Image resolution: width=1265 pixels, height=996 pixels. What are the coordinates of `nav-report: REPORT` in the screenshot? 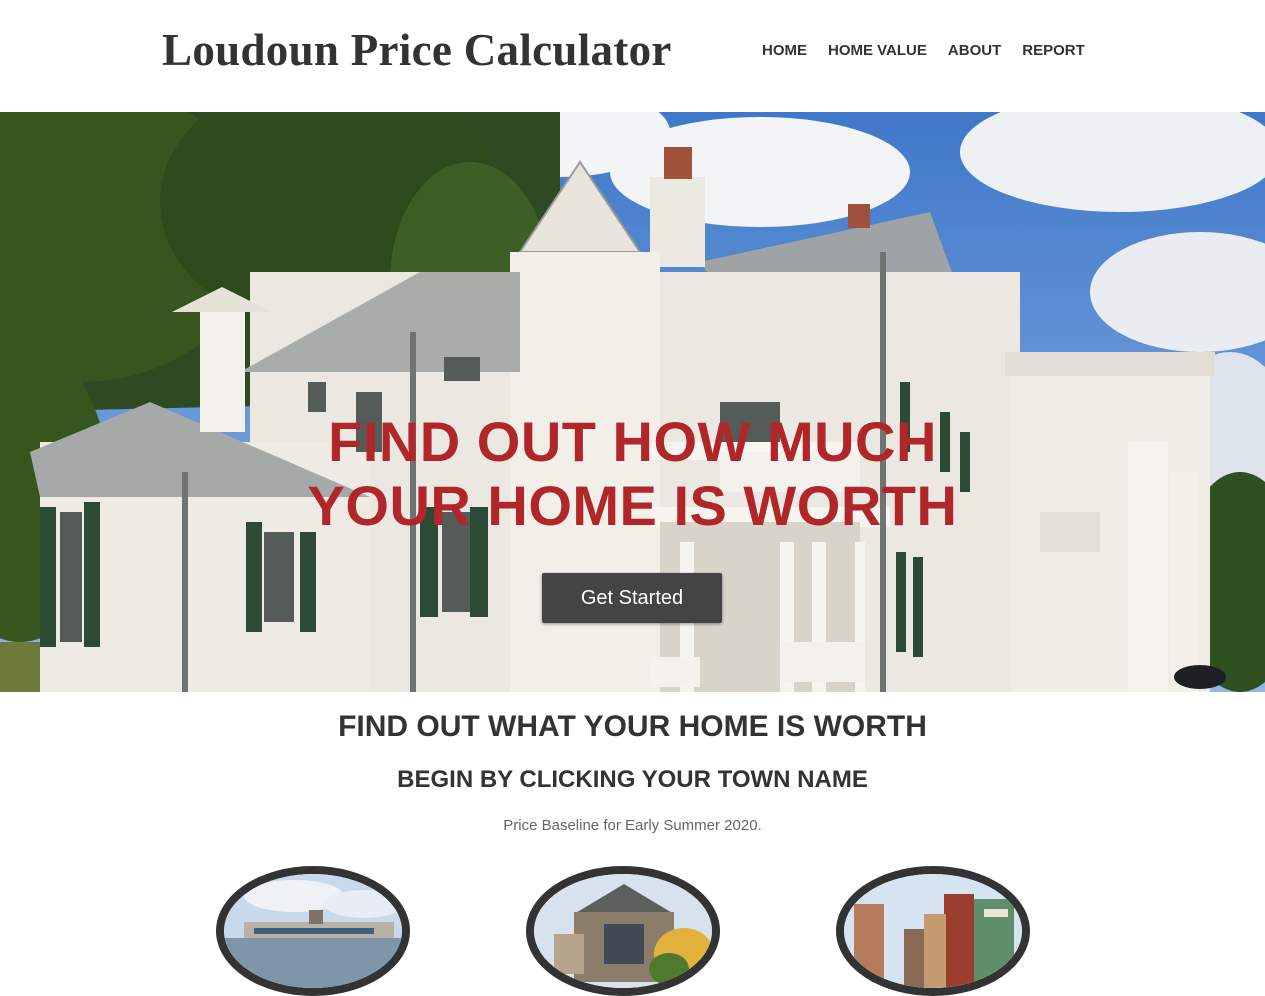 It's located at (1053, 50).